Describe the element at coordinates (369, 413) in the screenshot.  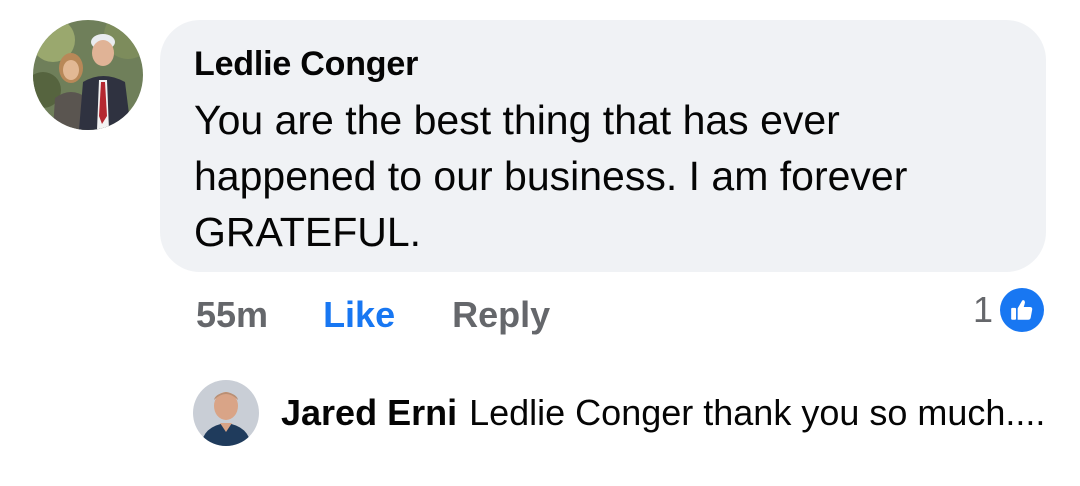
I see `reply-author-name: Jared Erni` at that location.